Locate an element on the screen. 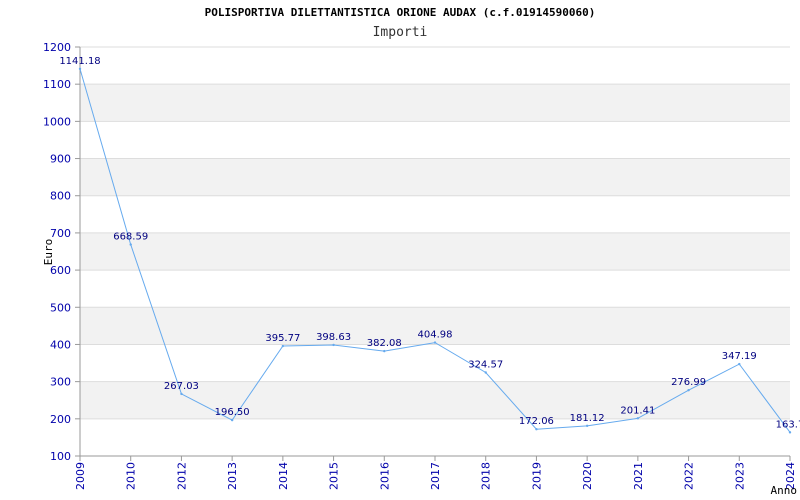 The width and height of the screenshot is (800, 500). data-label: 201.41 is located at coordinates (637, 410).